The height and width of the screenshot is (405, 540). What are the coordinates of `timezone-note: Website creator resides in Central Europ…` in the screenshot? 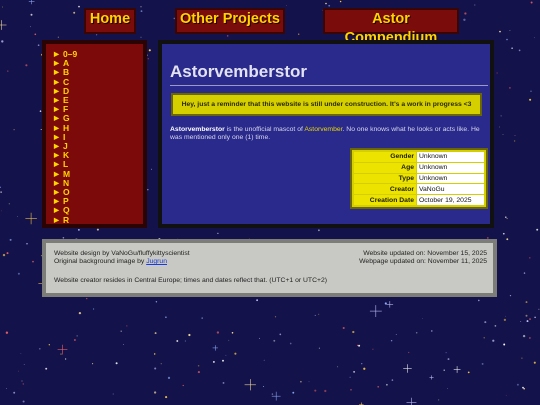 It's located at (190, 280).